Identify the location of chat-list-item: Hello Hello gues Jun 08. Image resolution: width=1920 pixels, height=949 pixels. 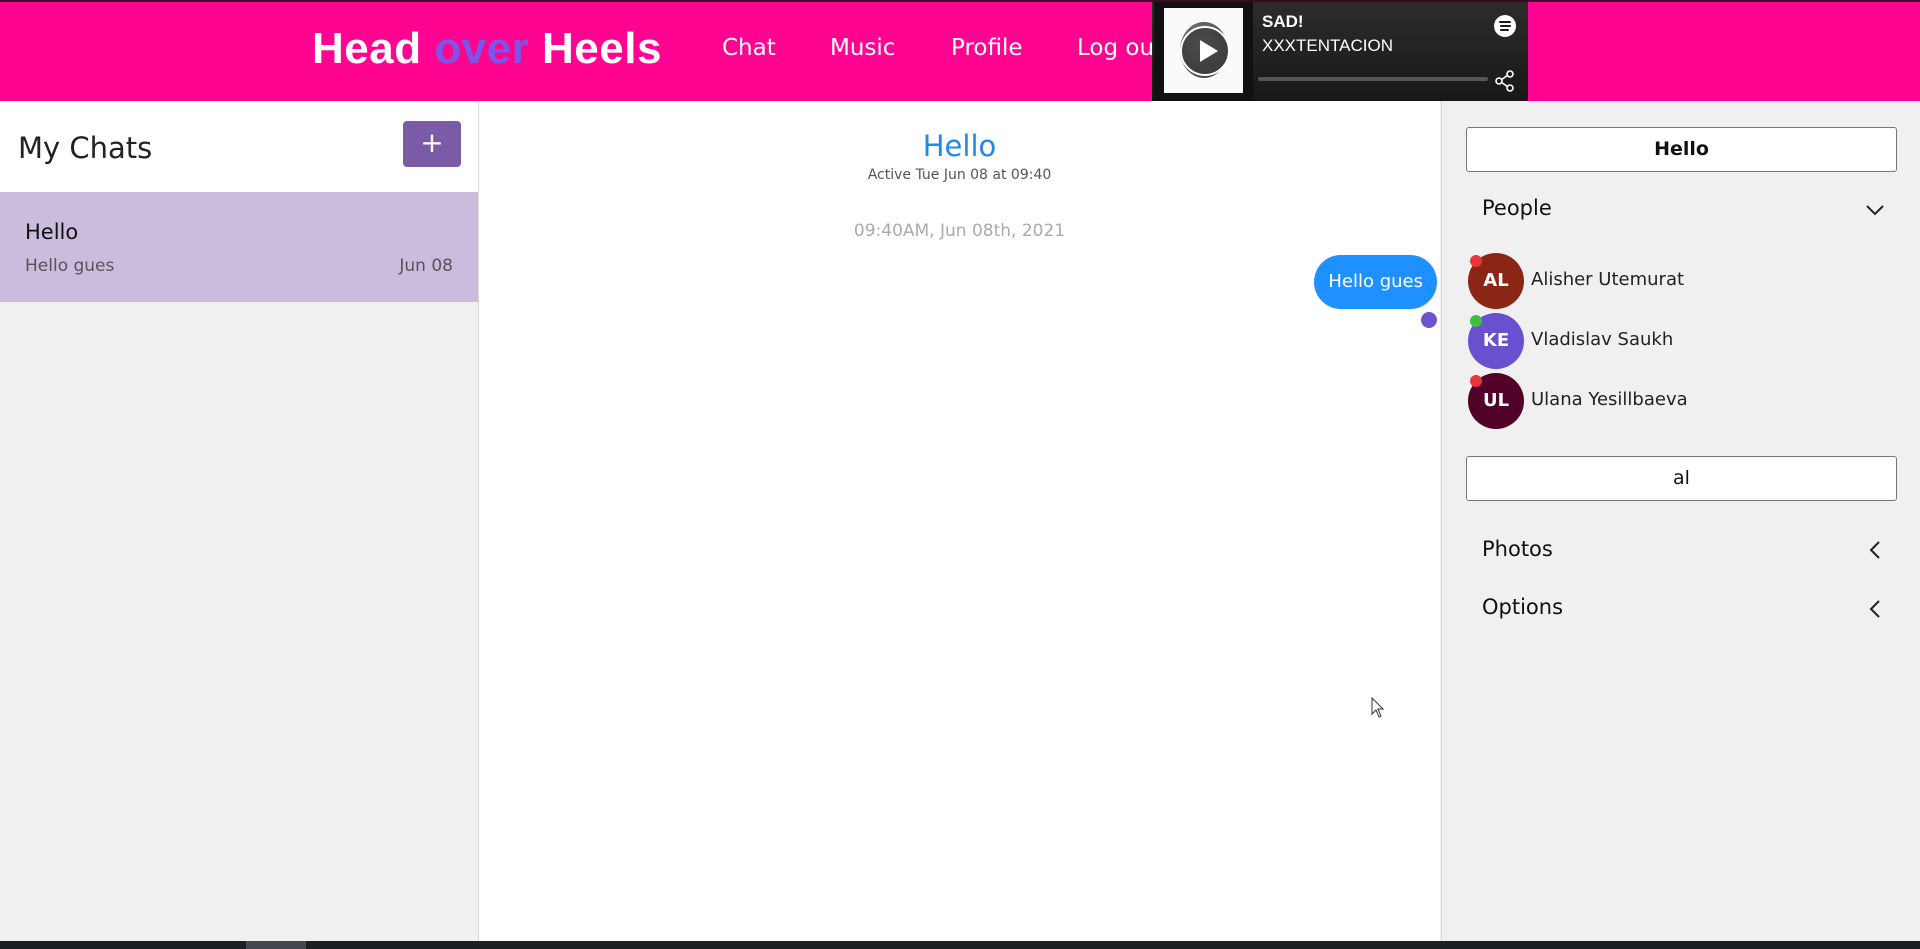
(239, 247).